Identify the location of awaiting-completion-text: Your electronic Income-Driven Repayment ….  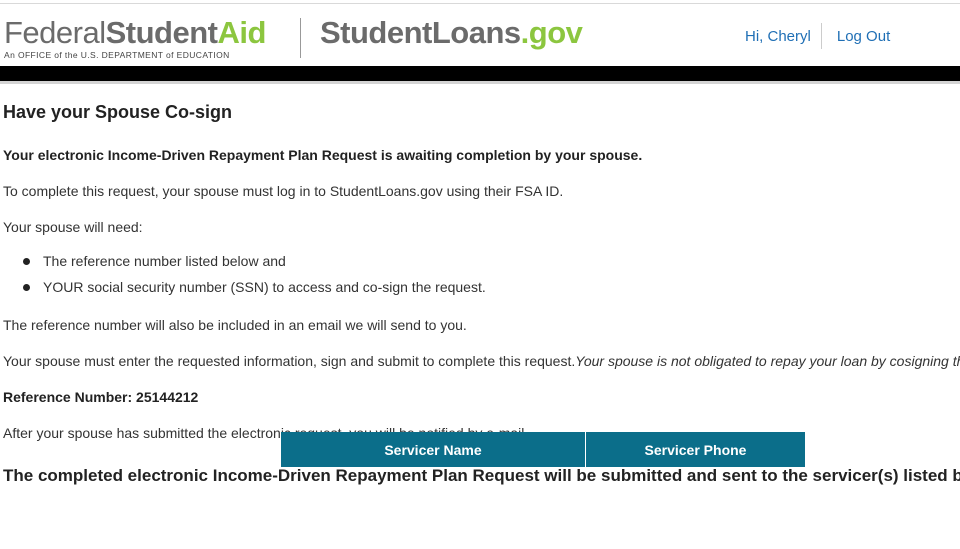
(323, 155).